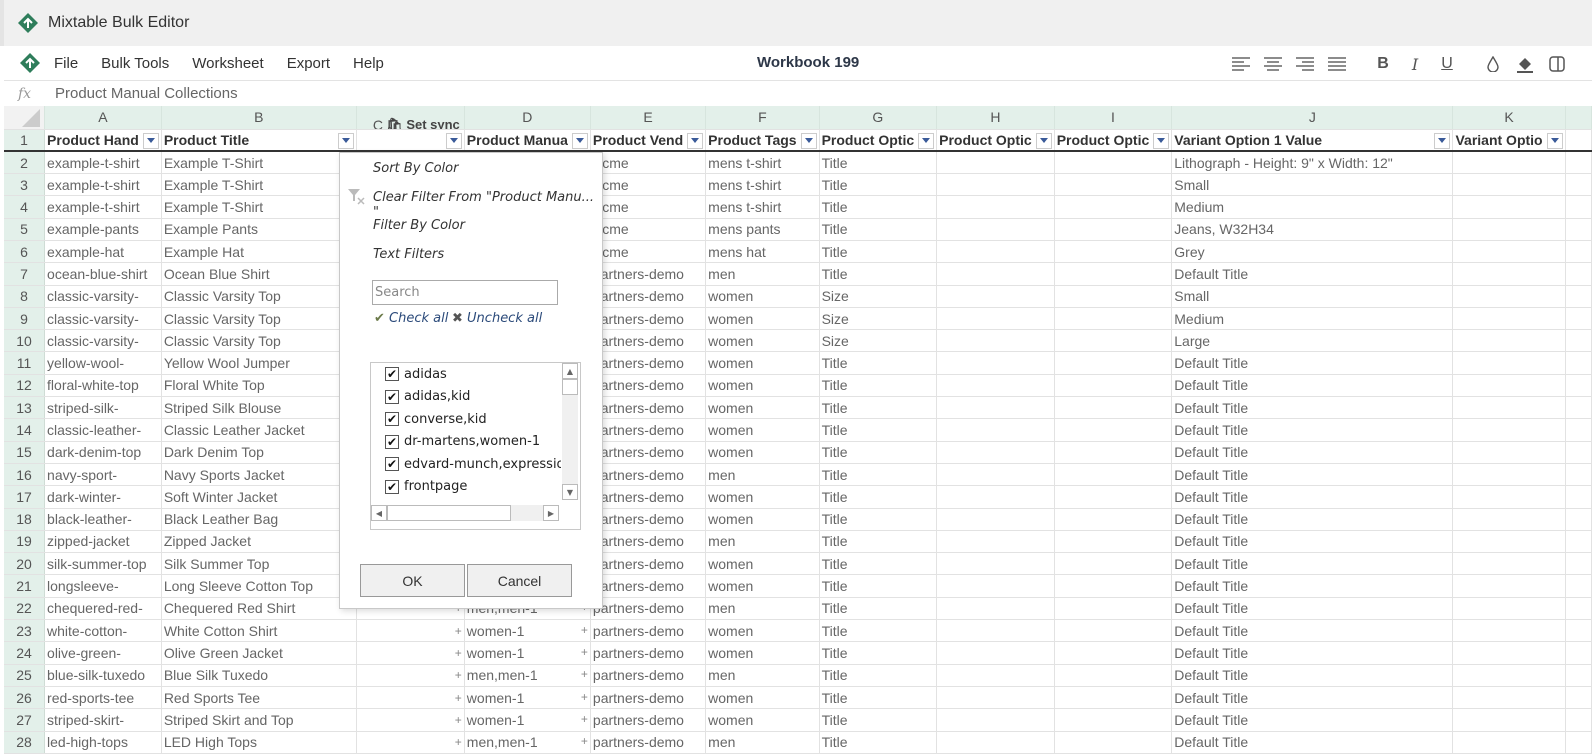 This screenshot has width=1592, height=754. Describe the element at coordinates (25, 475) in the screenshot. I see `row-number: 16` at that location.